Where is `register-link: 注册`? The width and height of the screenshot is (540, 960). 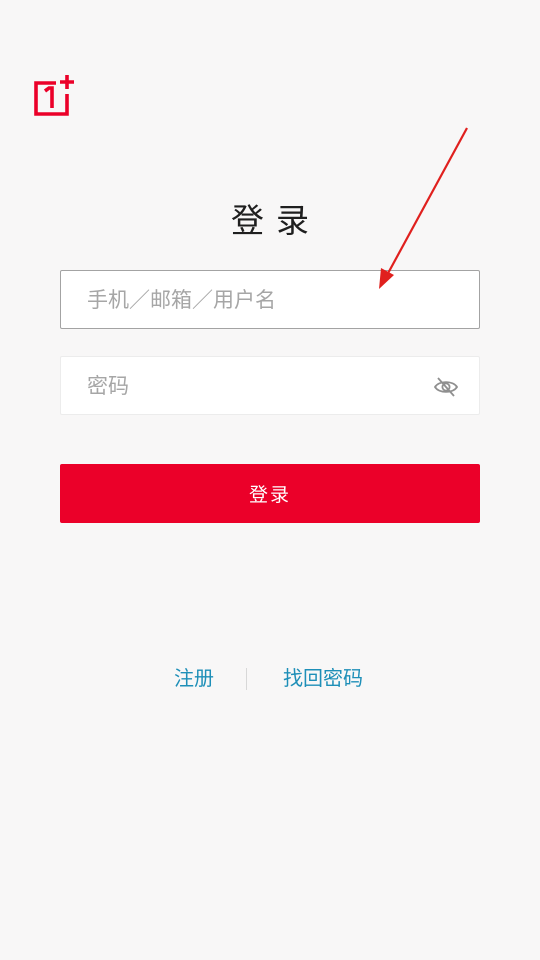 register-link: 注册 is located at coordinates (194, 678).